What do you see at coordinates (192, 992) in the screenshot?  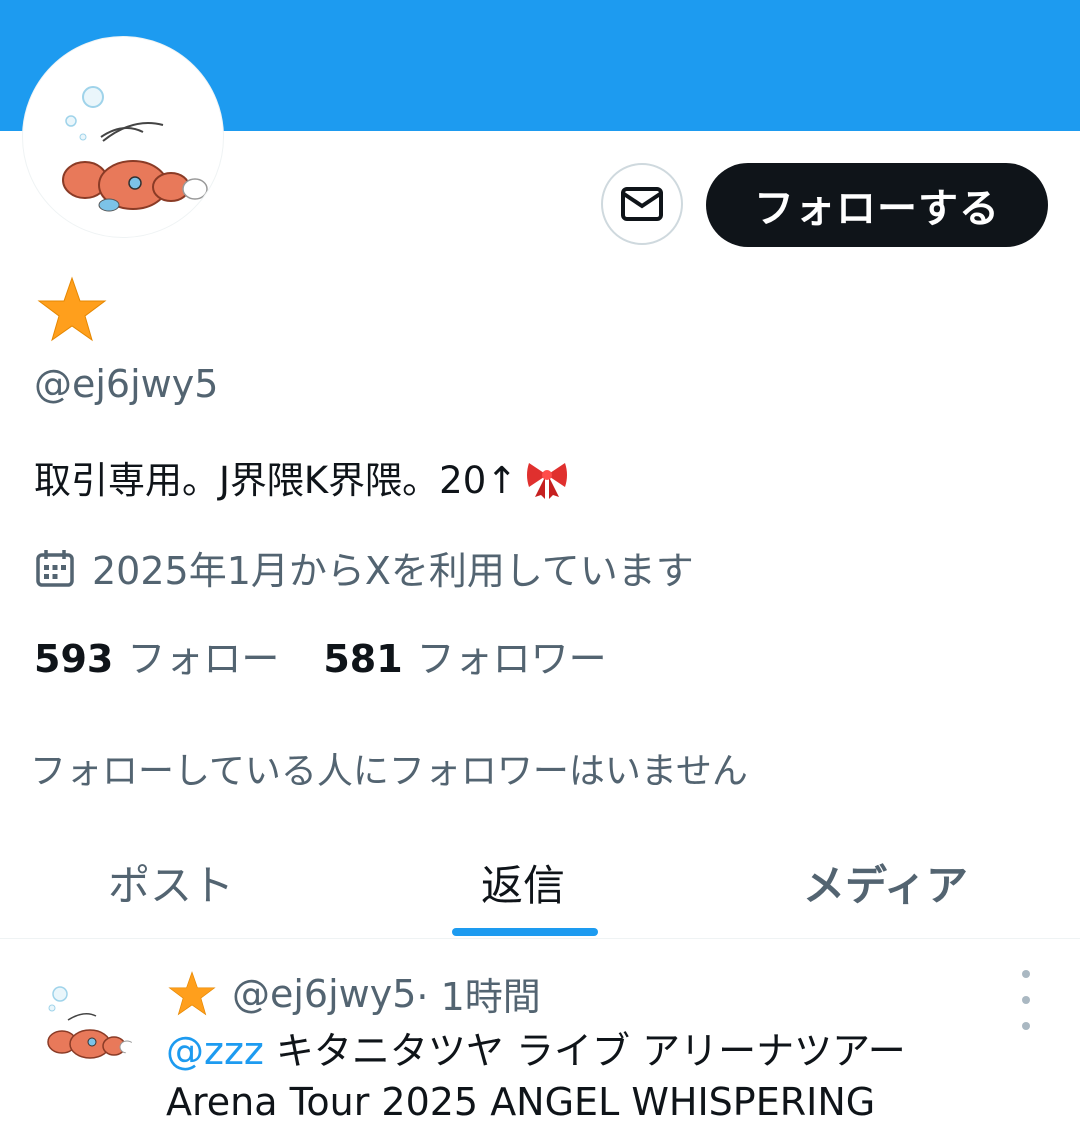 I see `post-star-icon` at bounding box center [192, 992].